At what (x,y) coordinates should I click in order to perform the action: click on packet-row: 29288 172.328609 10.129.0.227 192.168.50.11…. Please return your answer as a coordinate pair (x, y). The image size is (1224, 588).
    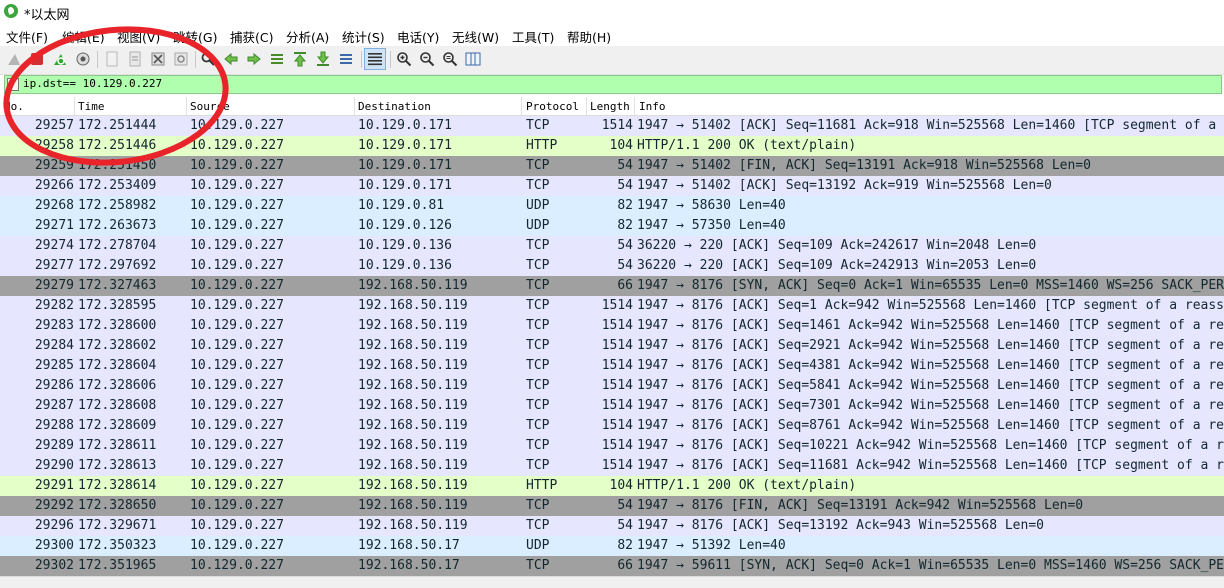
    Looking at the image, I should click on (612, 426).